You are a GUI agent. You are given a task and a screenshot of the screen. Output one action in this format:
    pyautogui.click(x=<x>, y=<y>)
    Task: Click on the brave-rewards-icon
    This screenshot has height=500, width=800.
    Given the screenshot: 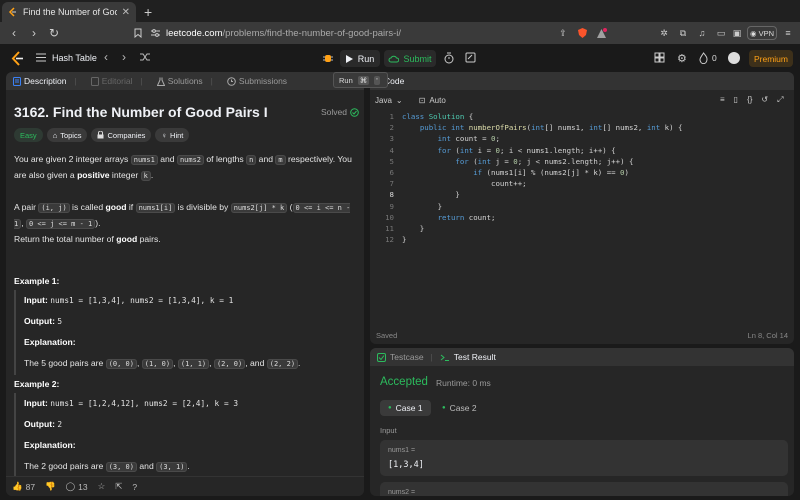 What is the action you would take?
    pyautogui.click(x=601, y=33)
    